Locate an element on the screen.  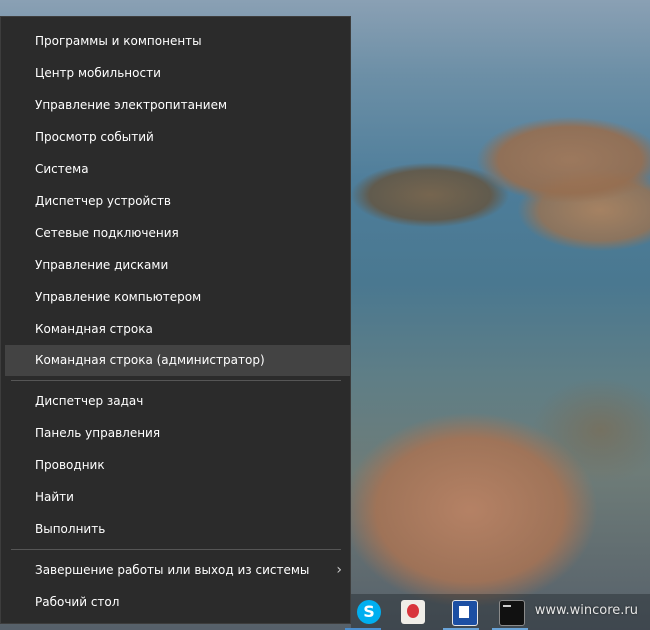
menu-item-desktop: Рабочий стол is located at coordinates (177, 602).